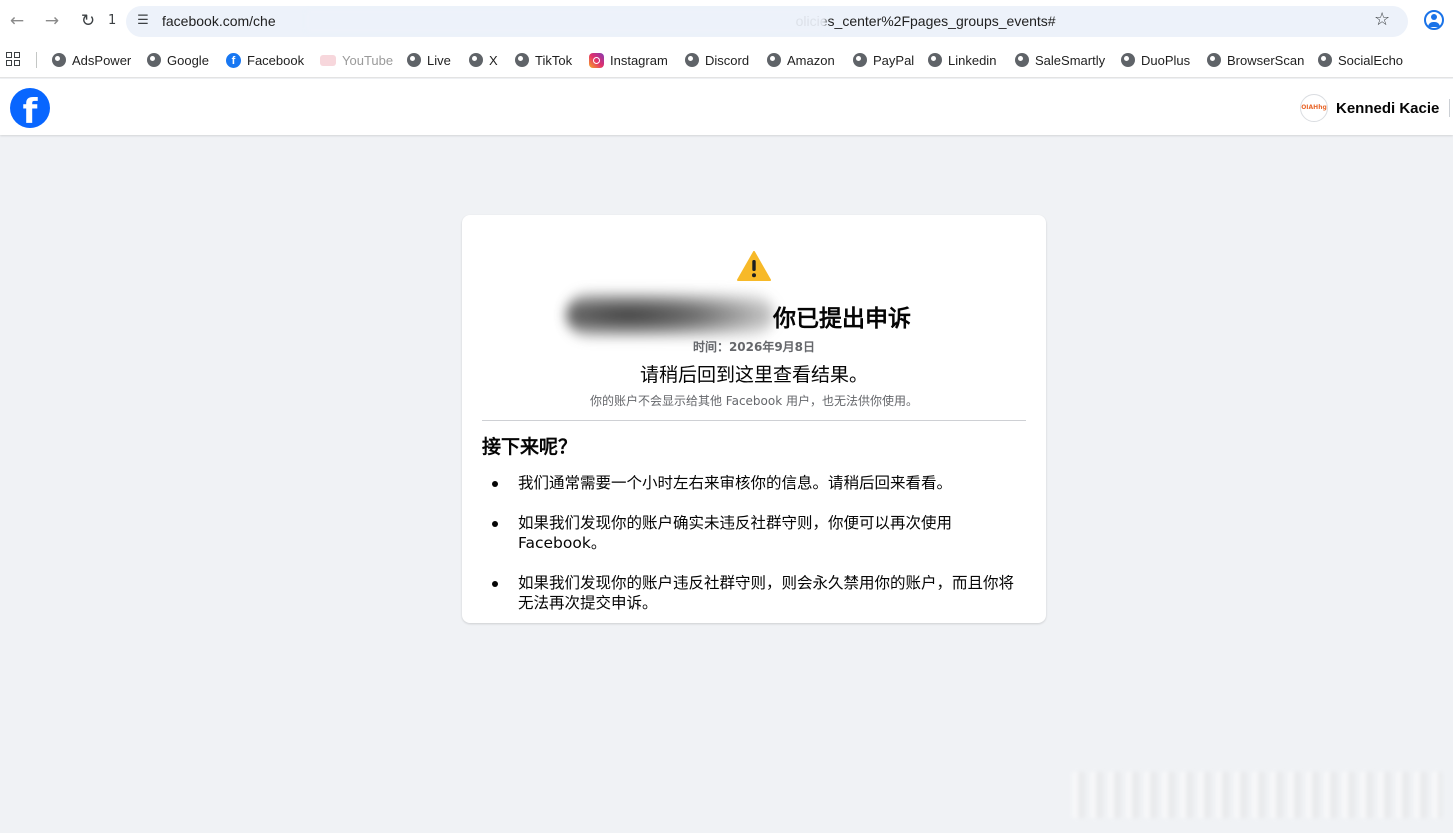 The image size is (1453, 833). Describe the element at coordinates (88, 21) in the screenshot. I see `reload-icon: ↻` at that location.